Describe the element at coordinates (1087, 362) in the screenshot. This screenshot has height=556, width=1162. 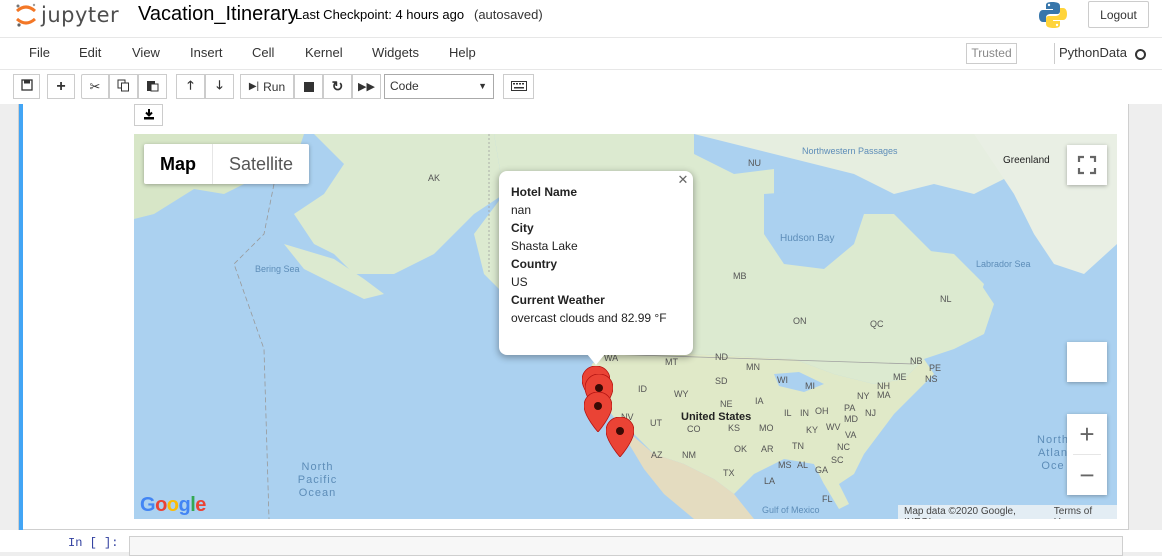
I see `street-view-button` at that location.